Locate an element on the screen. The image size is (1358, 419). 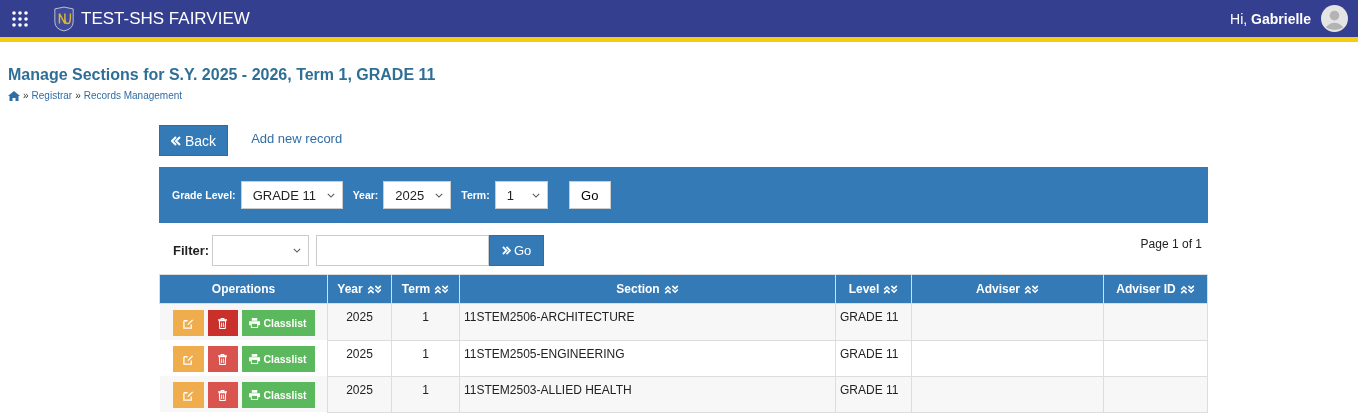
column-header: Adviser is located at coordinates (998, 289).